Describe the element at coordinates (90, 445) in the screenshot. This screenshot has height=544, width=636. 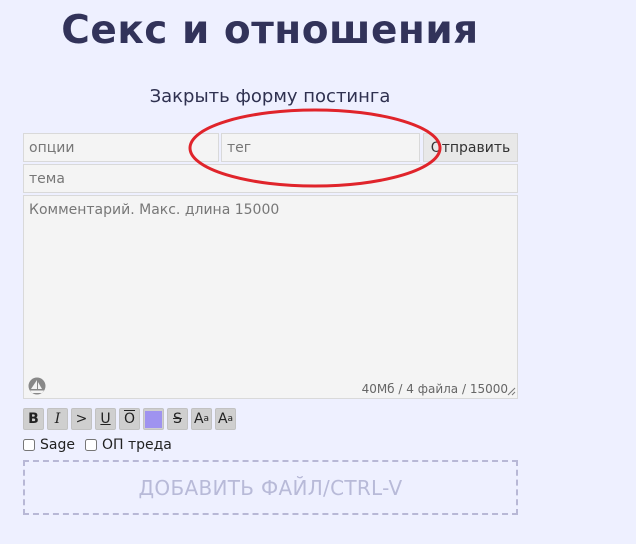
I see `op-checkbox` at that location.